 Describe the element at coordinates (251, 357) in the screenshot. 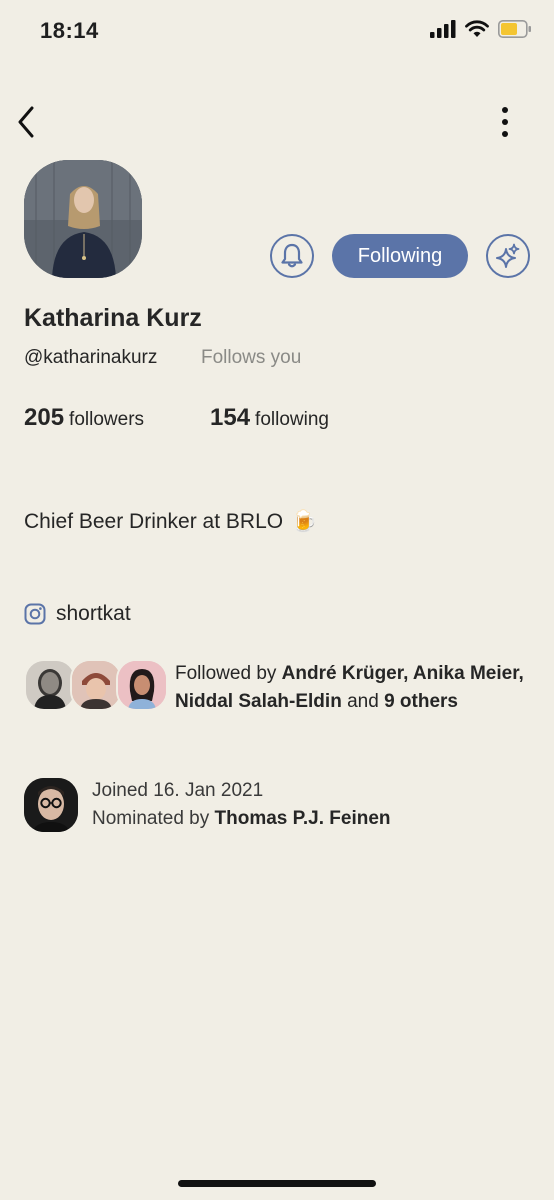

I see `follows-you-label: Follows you` at that location.